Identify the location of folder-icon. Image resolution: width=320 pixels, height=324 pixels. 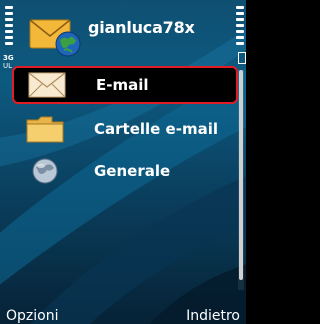
(45, 129).